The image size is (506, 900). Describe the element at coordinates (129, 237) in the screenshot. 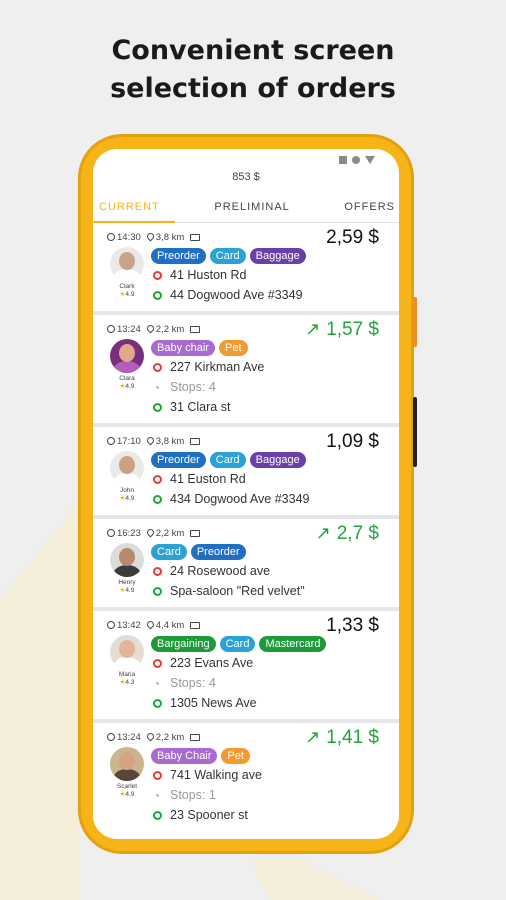

I see `order-time-text: 14:30` at that location.